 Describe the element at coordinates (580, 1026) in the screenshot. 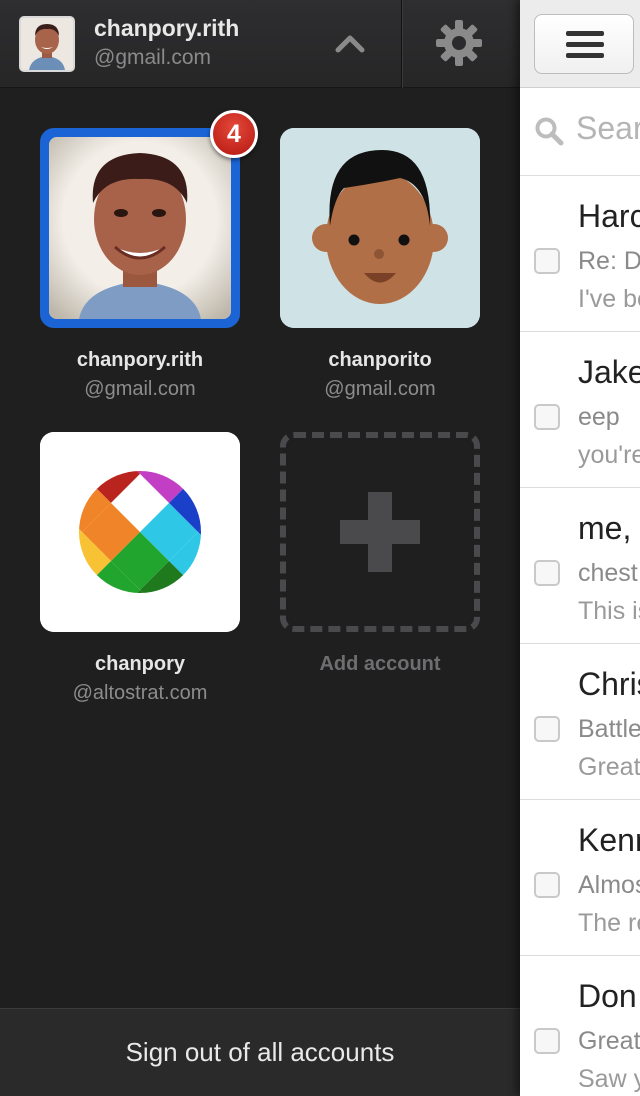

I see `message-row: Don Great Saw y` at that location.